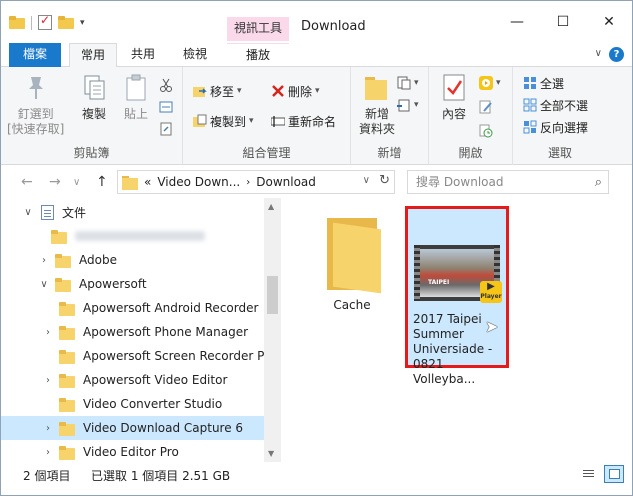 The image size is (633, 496). What do you see at coordinates (102, 182) in the screenshot?
I see `up-arrow-icon: ↑` at bounding box center [102, 182].